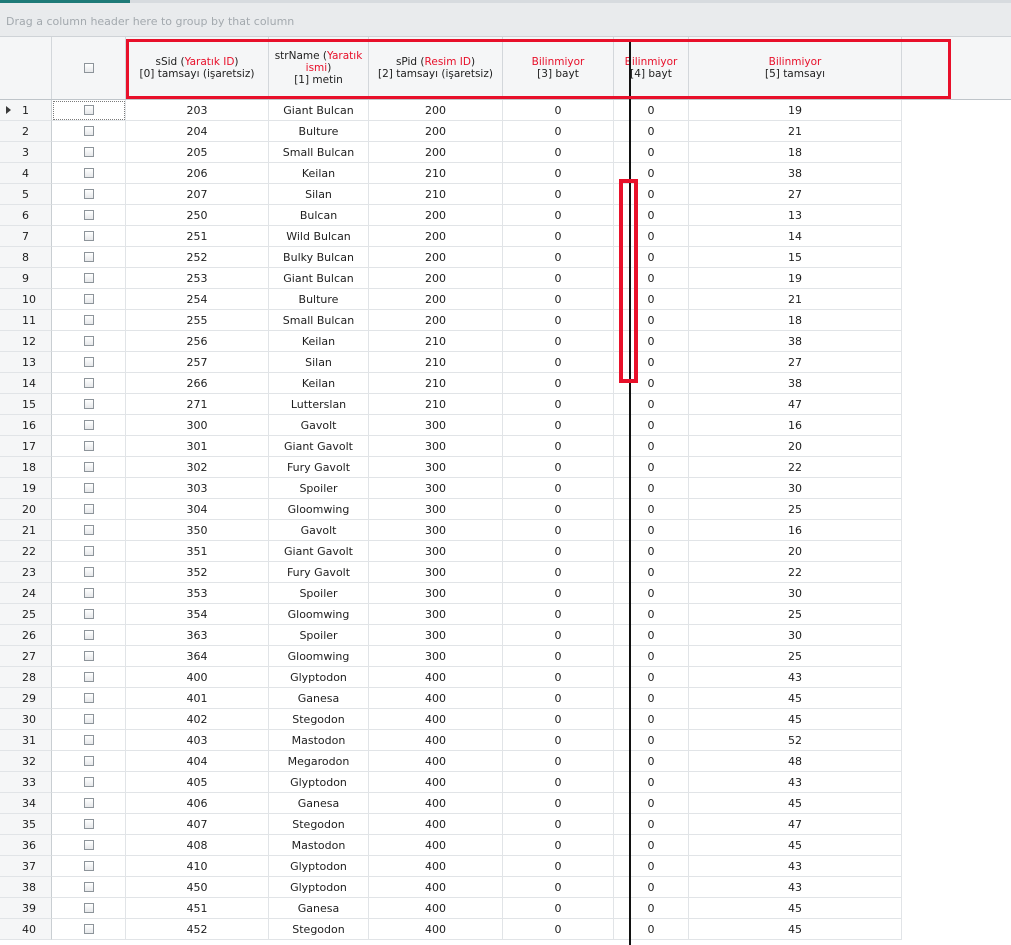 The width and height of the screenshot is (1011, 945). What do you see at coordinates (451, 467) in the screenshot?
I see `table-row: 18 302 Fury Gavolt 300 0 0 22` at bounding box center [451, 467].